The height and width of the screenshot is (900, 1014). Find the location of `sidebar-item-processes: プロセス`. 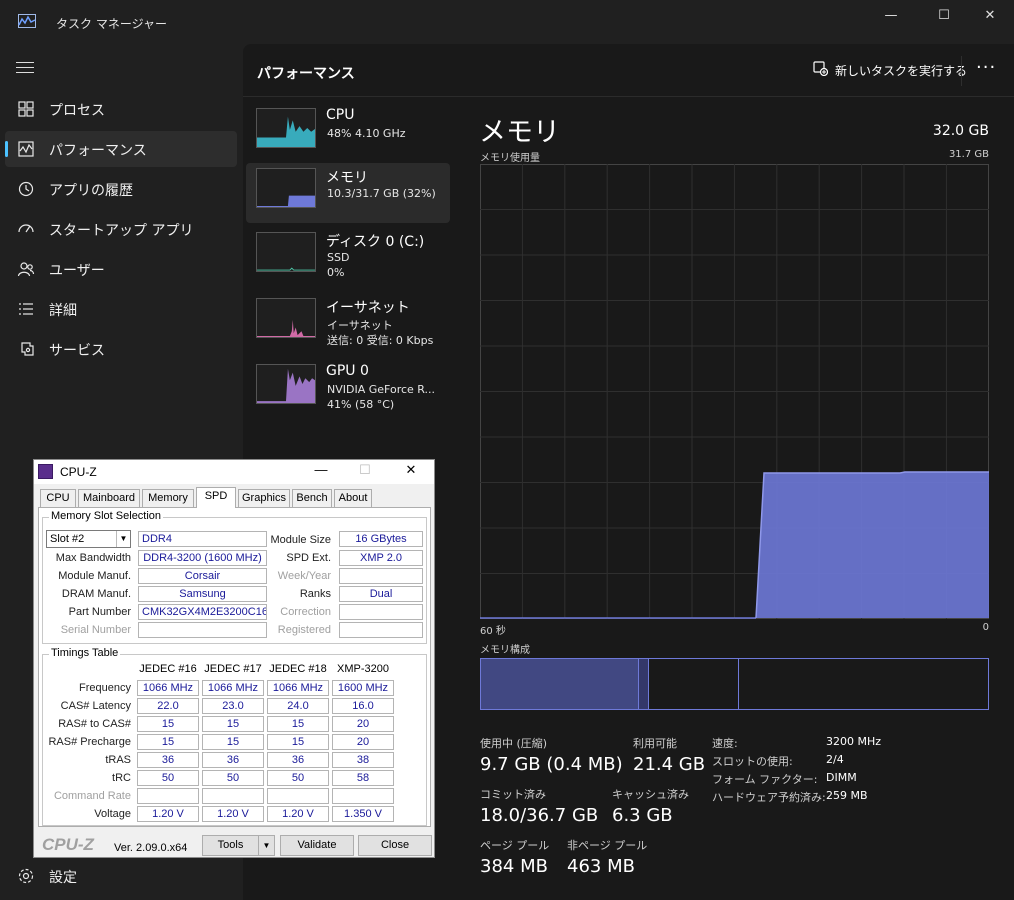

sidebar-item-processes: プロセス is located at coordinates (121, 109).